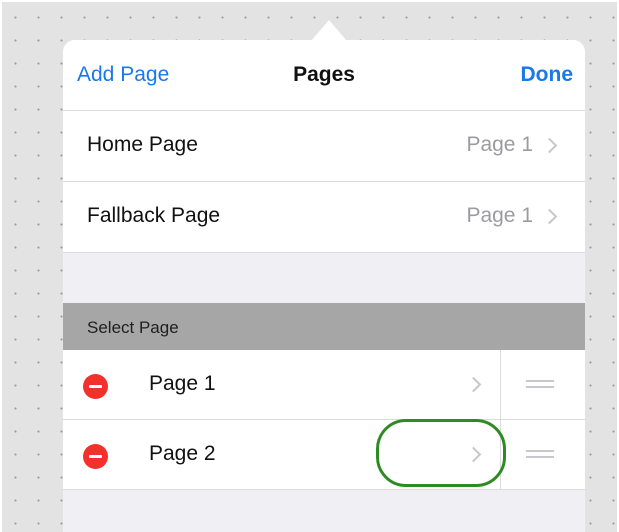 The image size is (619, 532). Describe the element at coordinates (182, 383) in the screenshot. I see `page-item-label: Page 1` at that location.